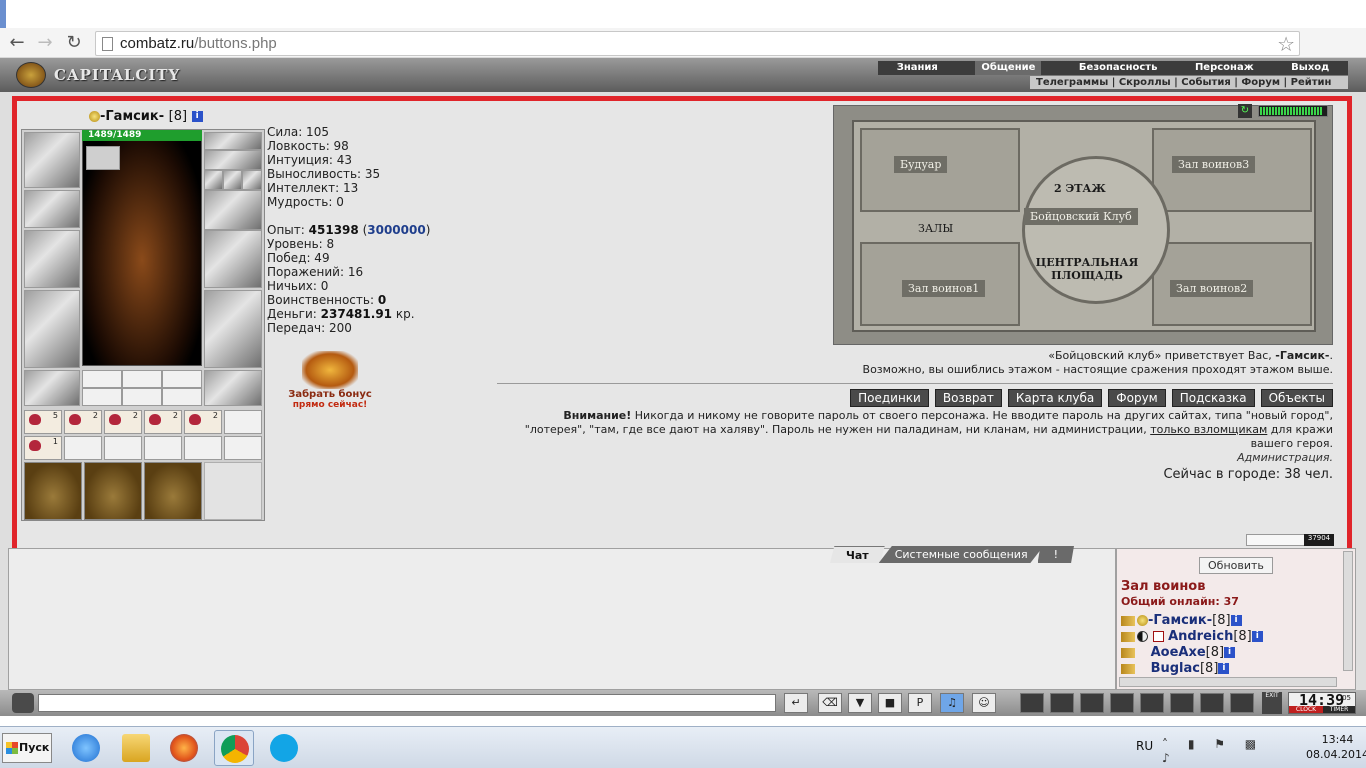 The image size is (1366, 768). Describe the element at coordinates (184, 748) in the screenshot. I see `firefox-icon` at that location.